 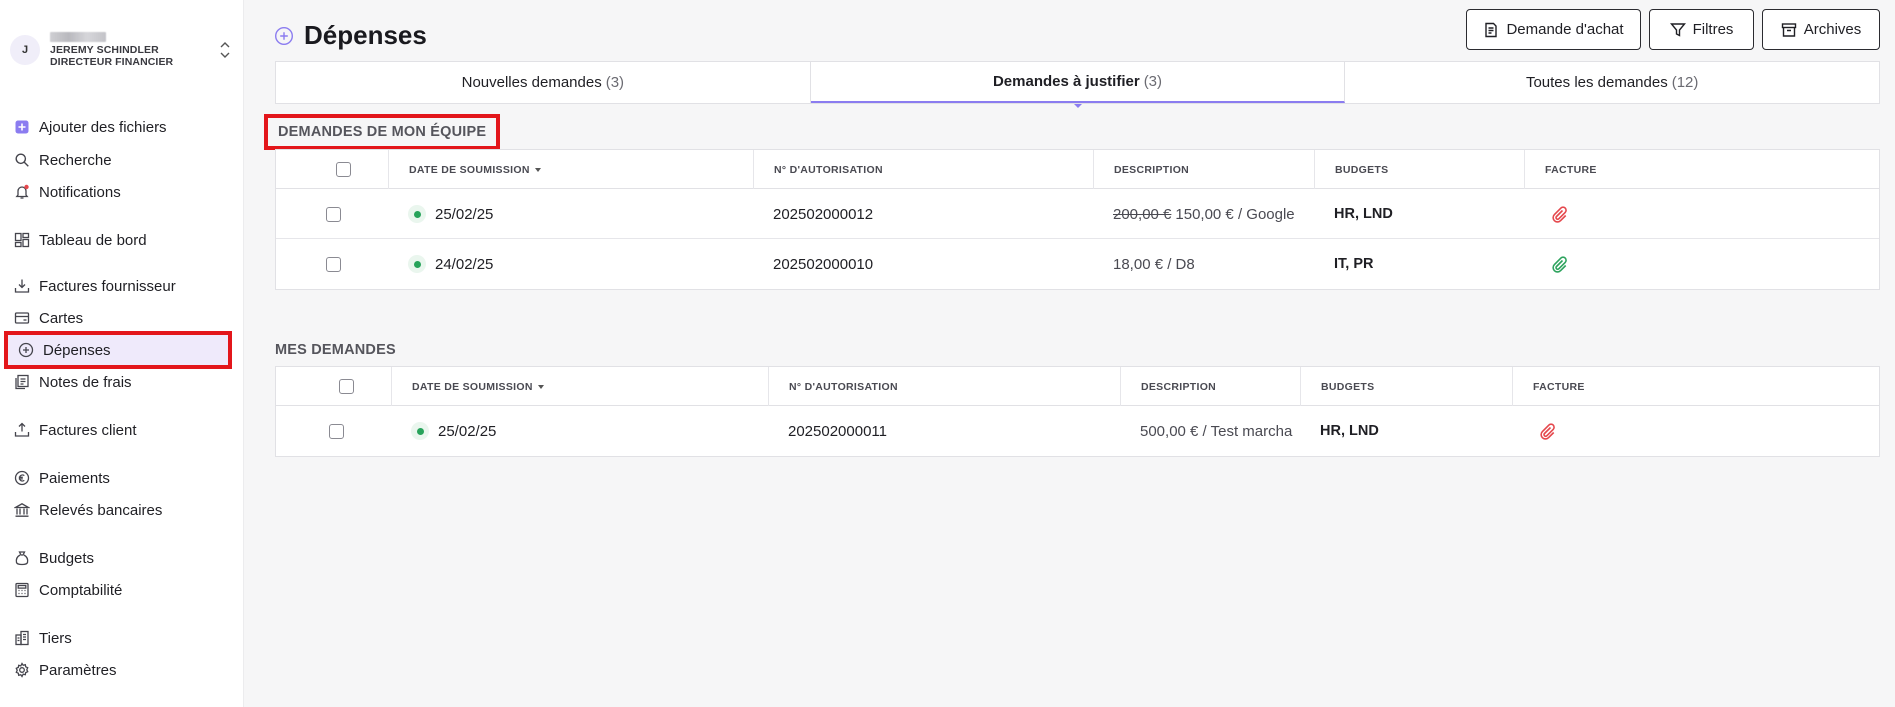 What do you see at coordinates (335, 350) in the screenshot?
I see `section-title-my-requests: MES DEMANDES` at bounding box center [335, 350].